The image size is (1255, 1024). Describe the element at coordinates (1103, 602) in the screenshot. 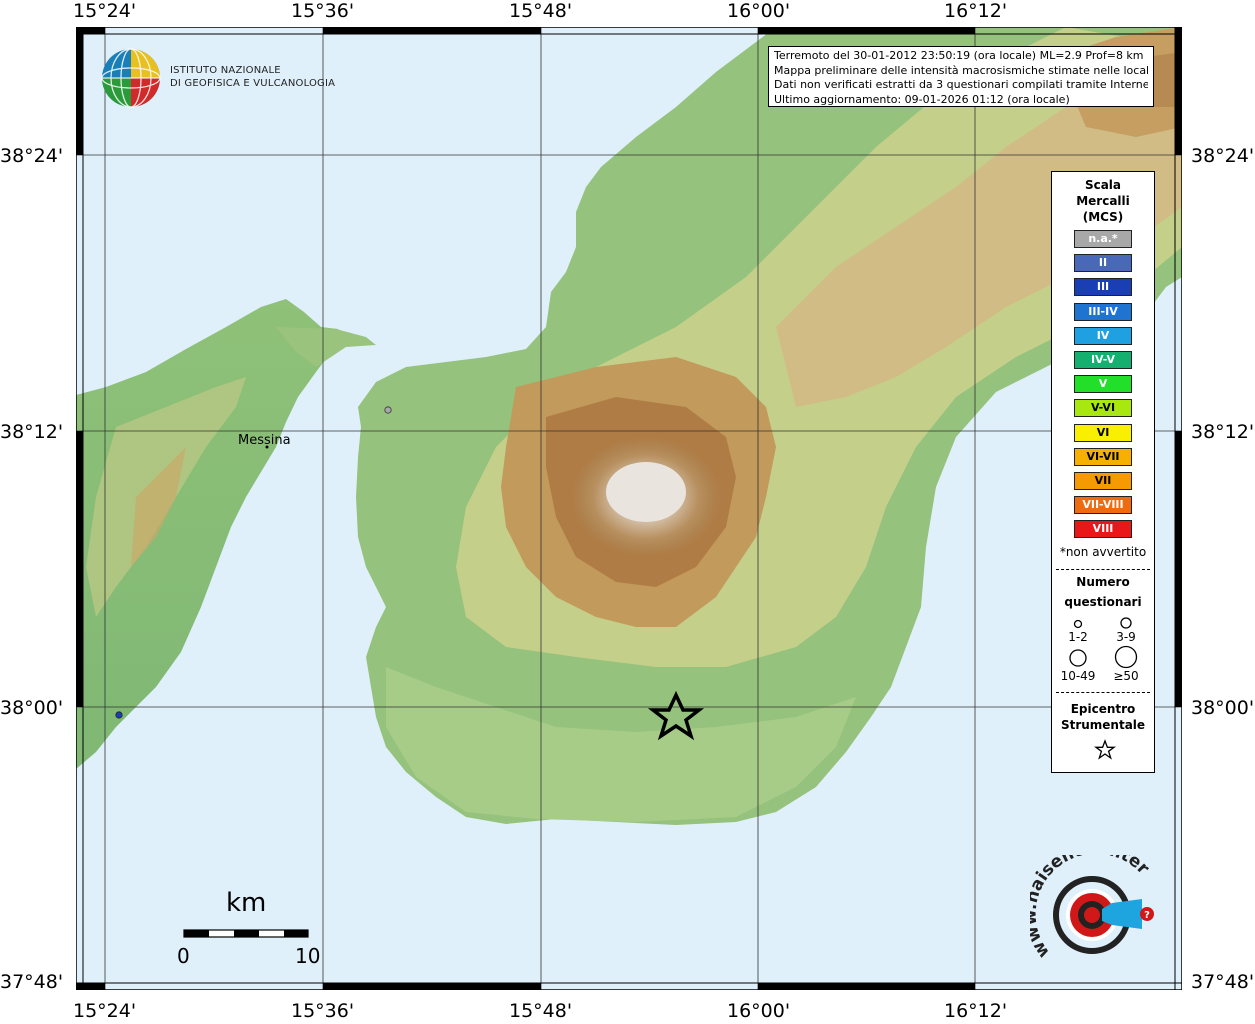

I see `legend-count-title2: questionari` at that location.